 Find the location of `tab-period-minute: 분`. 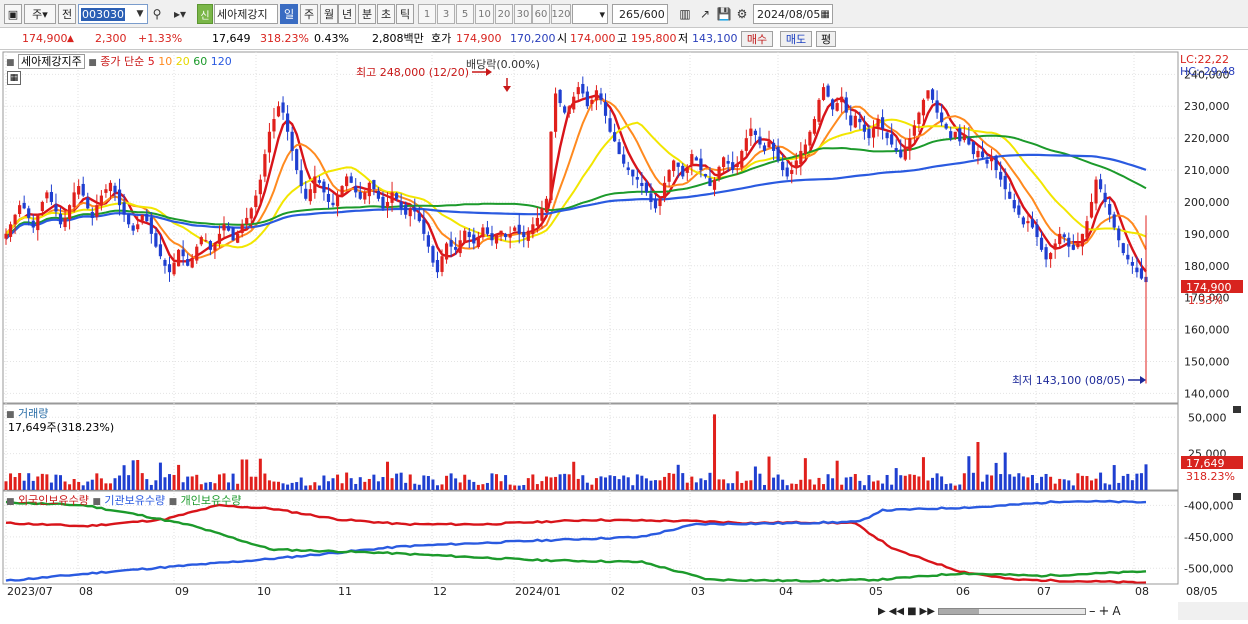

tab-period-minute: 분 is located at coordinates (367, 14).